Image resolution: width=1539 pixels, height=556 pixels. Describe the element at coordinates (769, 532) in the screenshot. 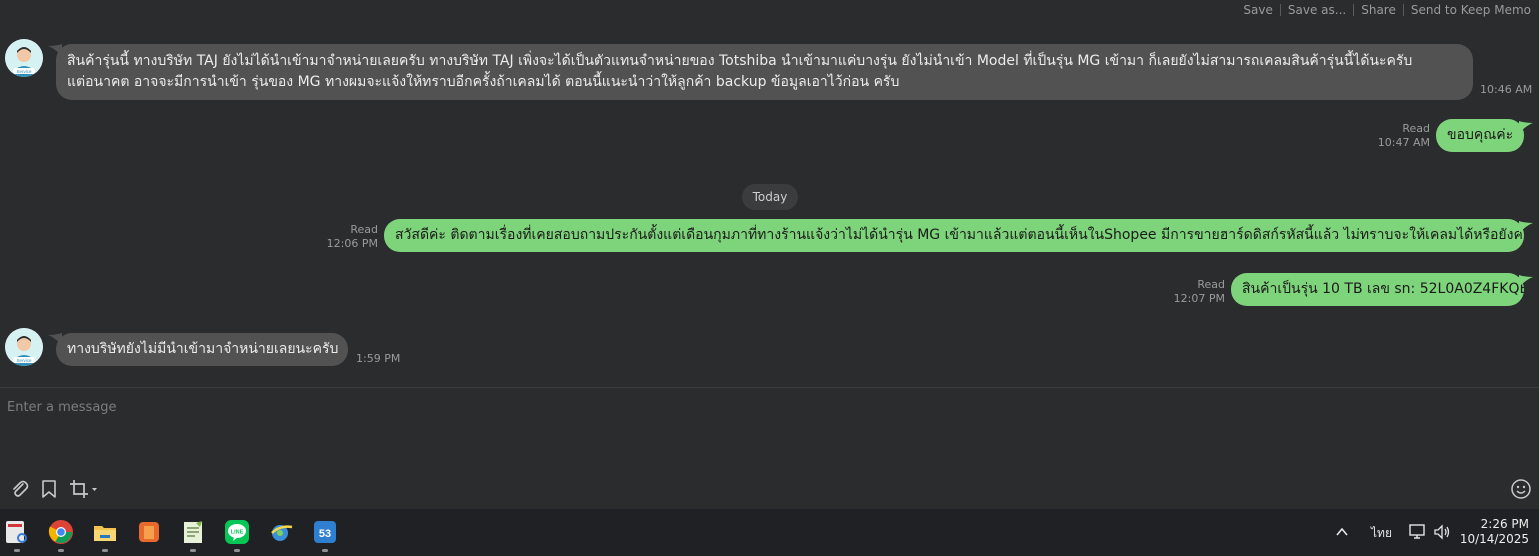

I see `taskbar: LINE 53 ไทย 2:26 PM 10/14/2025` at that location.